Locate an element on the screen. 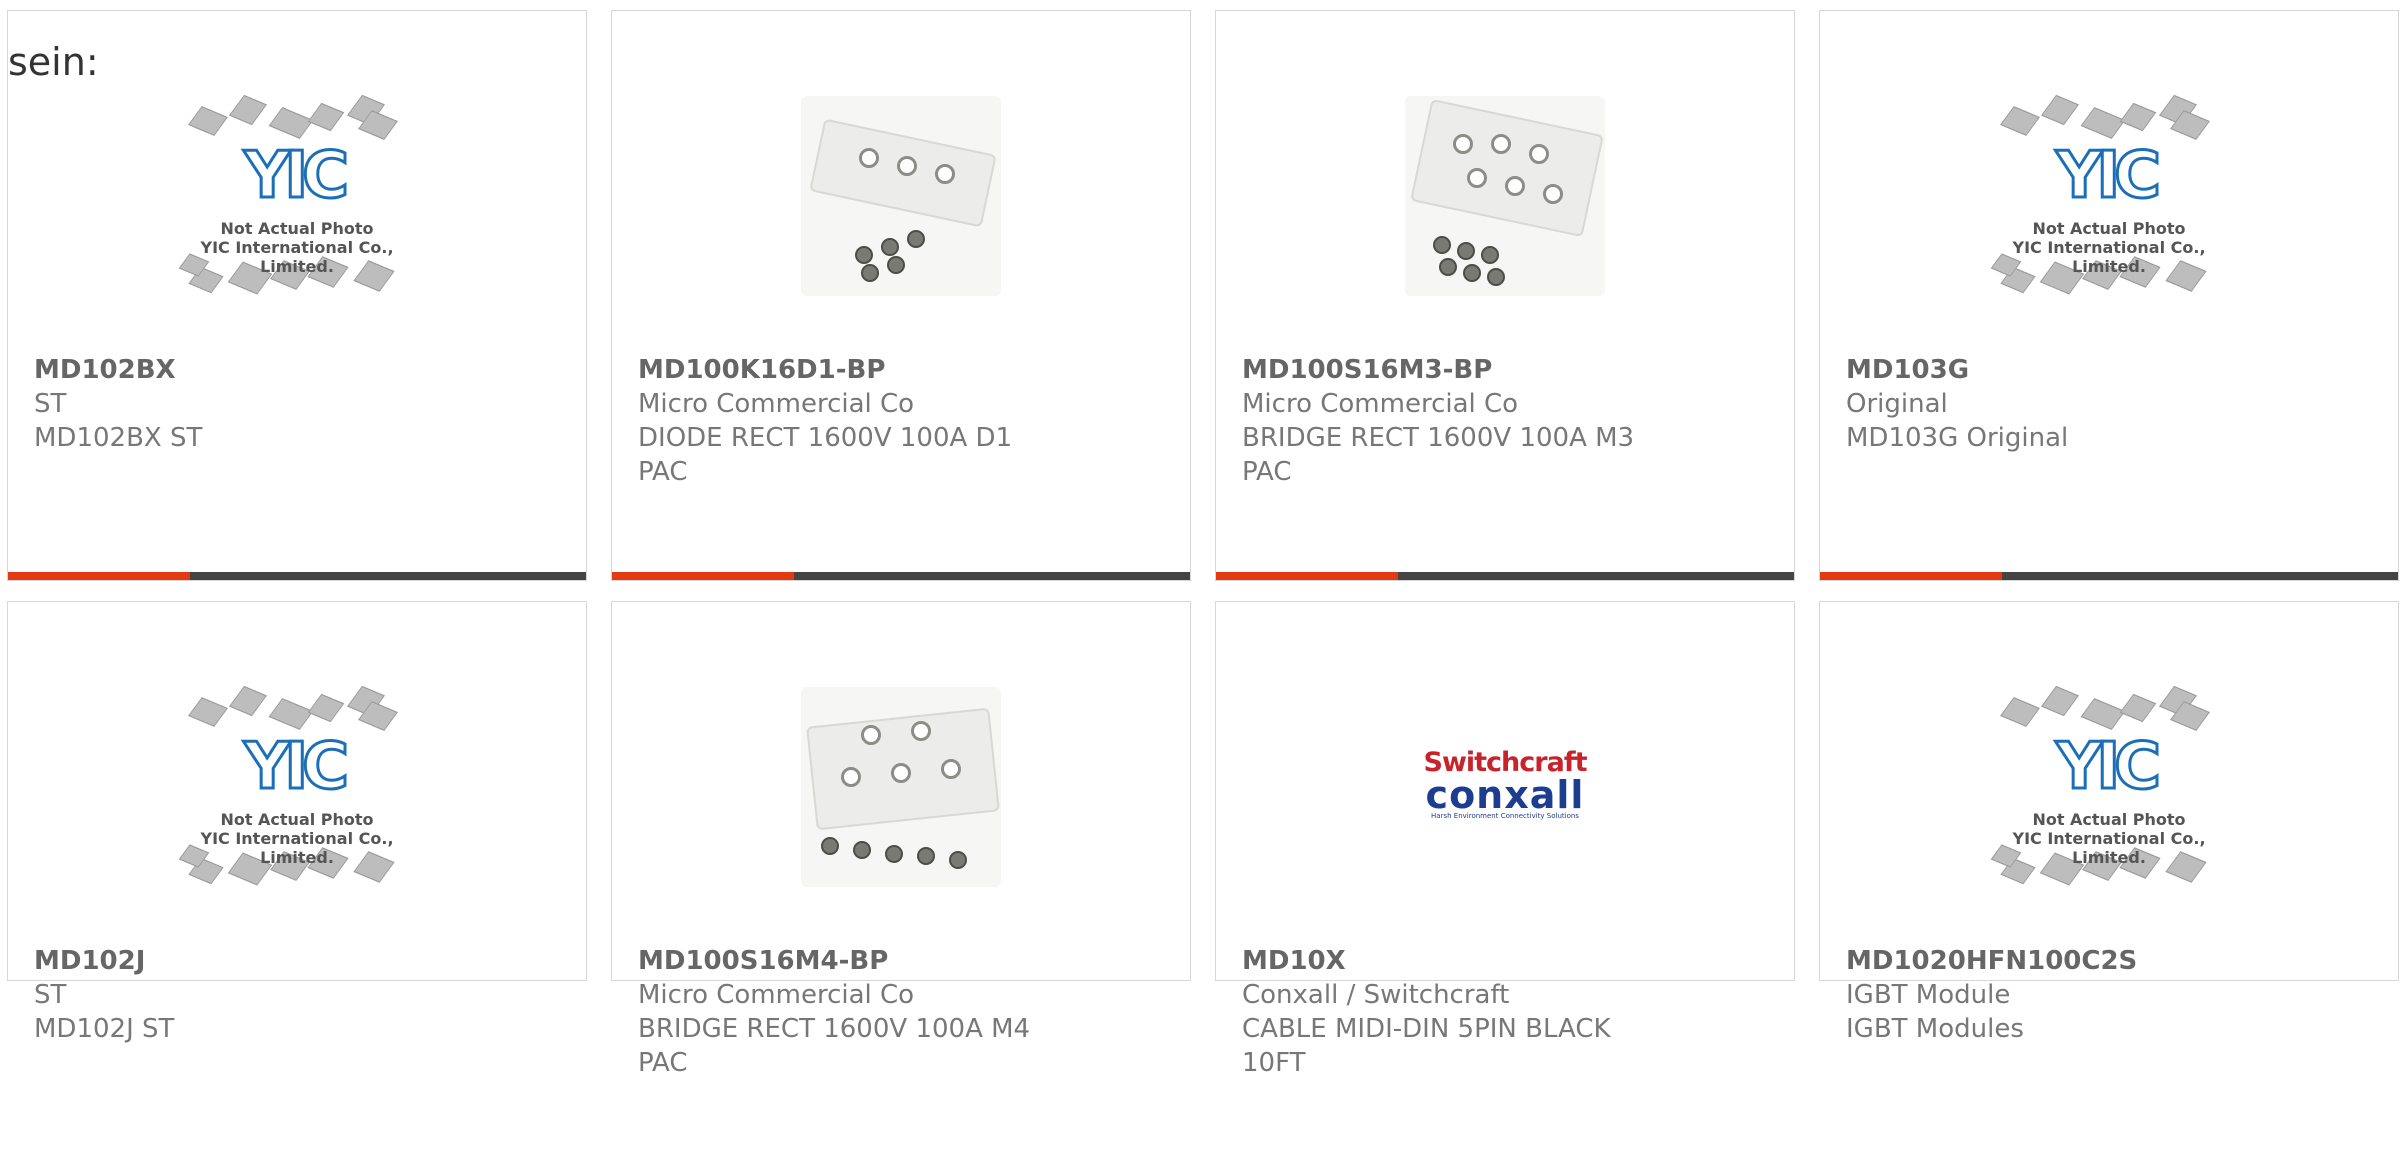 Image resolution: width=2400 pixels, height=1161 pixels. product-manufacturer: Conxall / Switchcraft is located at coordinates (1376, 995).